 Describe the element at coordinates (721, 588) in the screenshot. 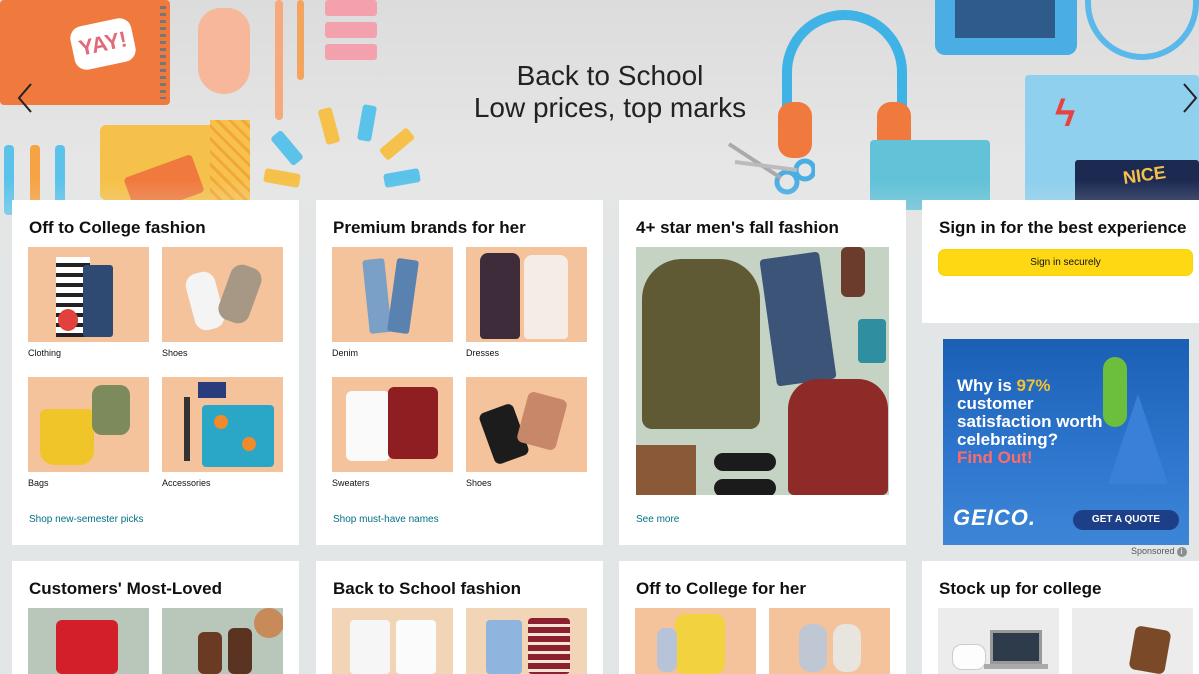

I see `card-title: Off to College for her` at that location.